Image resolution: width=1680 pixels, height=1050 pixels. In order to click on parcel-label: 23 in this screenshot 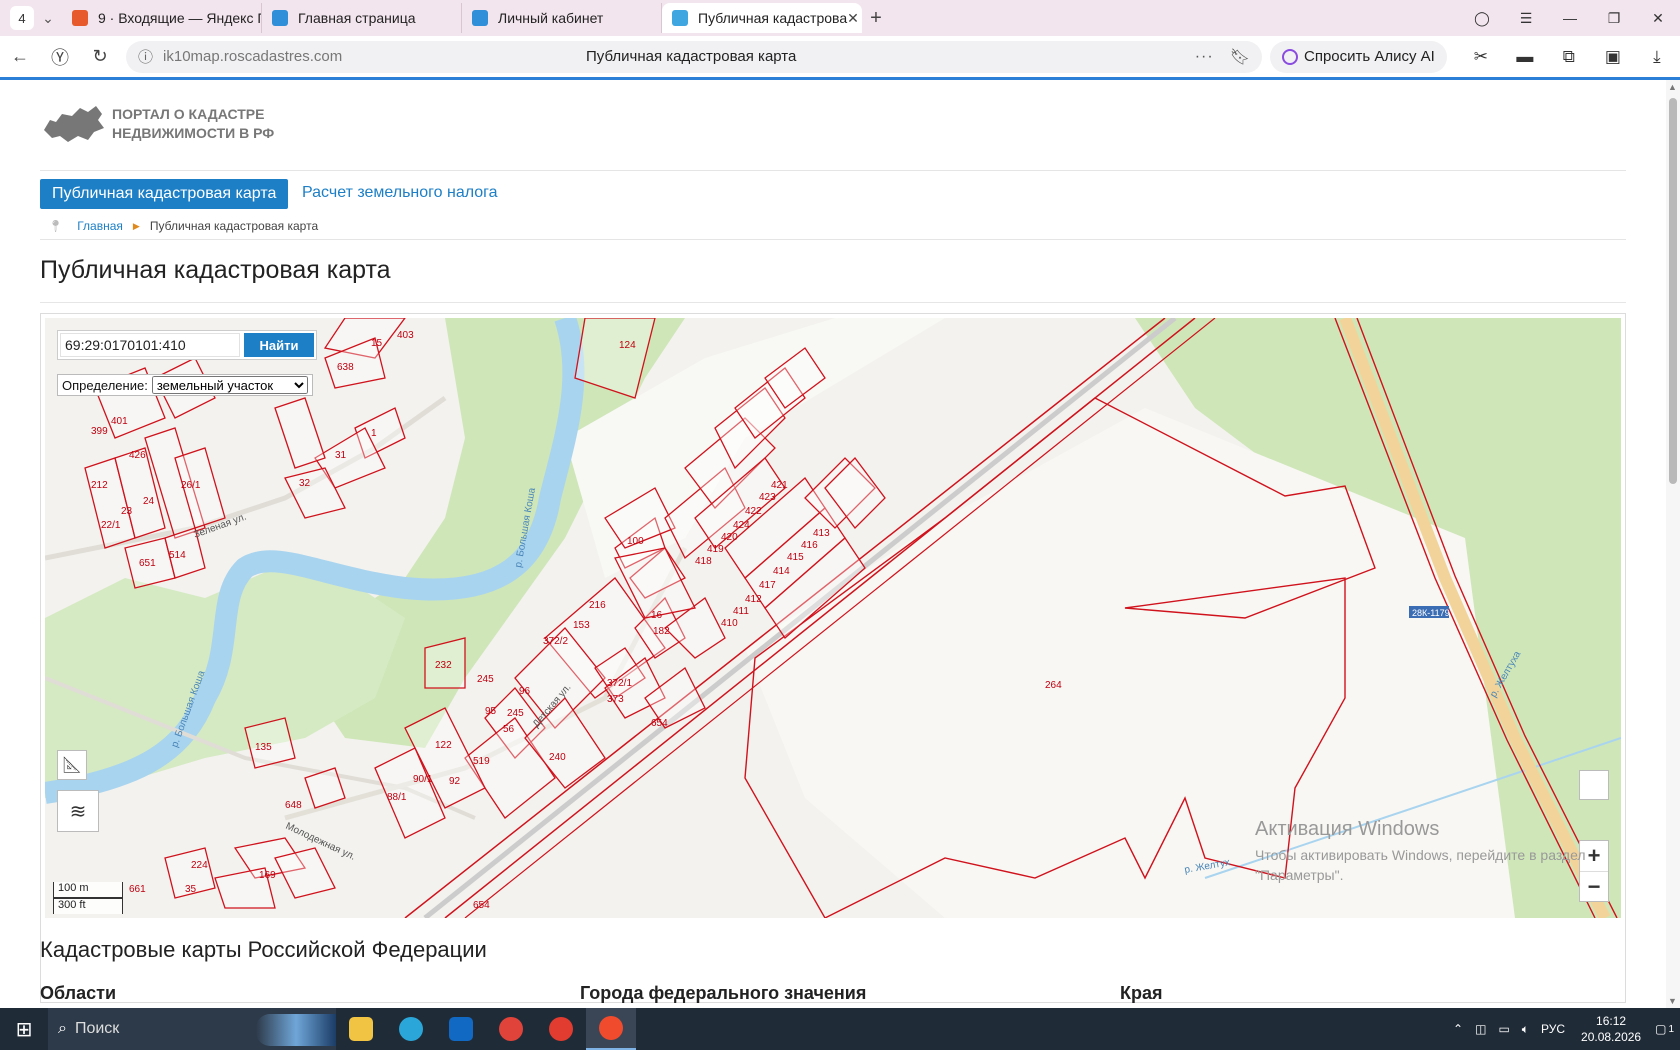, I will do `click(127, 511)`.